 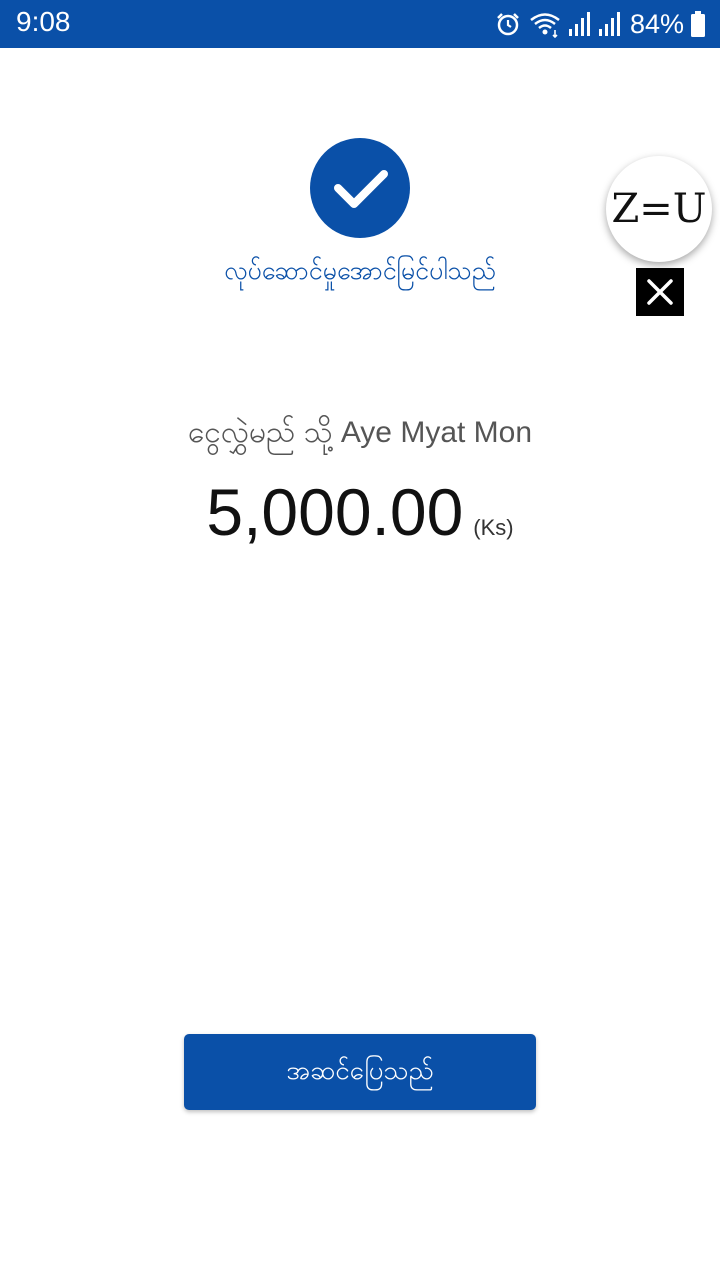 I want to click on done-button-label: အဆင်ပြေသည်, so click(x=360, y=1070).